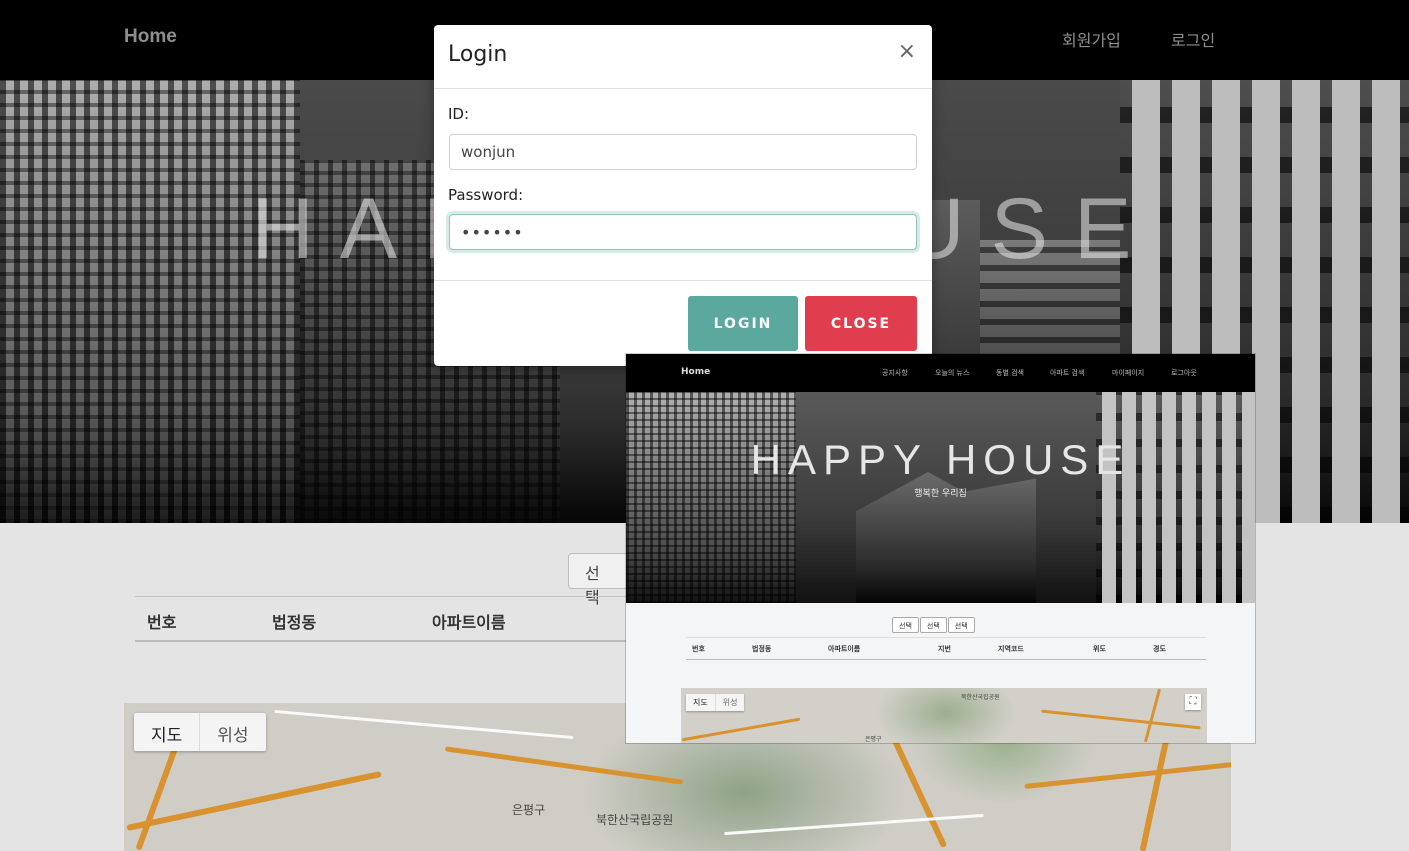 Image resolution: width=1409 pixels, height=851 pixels. What do you see at coordinates (150, 37) in the screenshot?
I see `home-link: Home` at bounding box center [150, 37].